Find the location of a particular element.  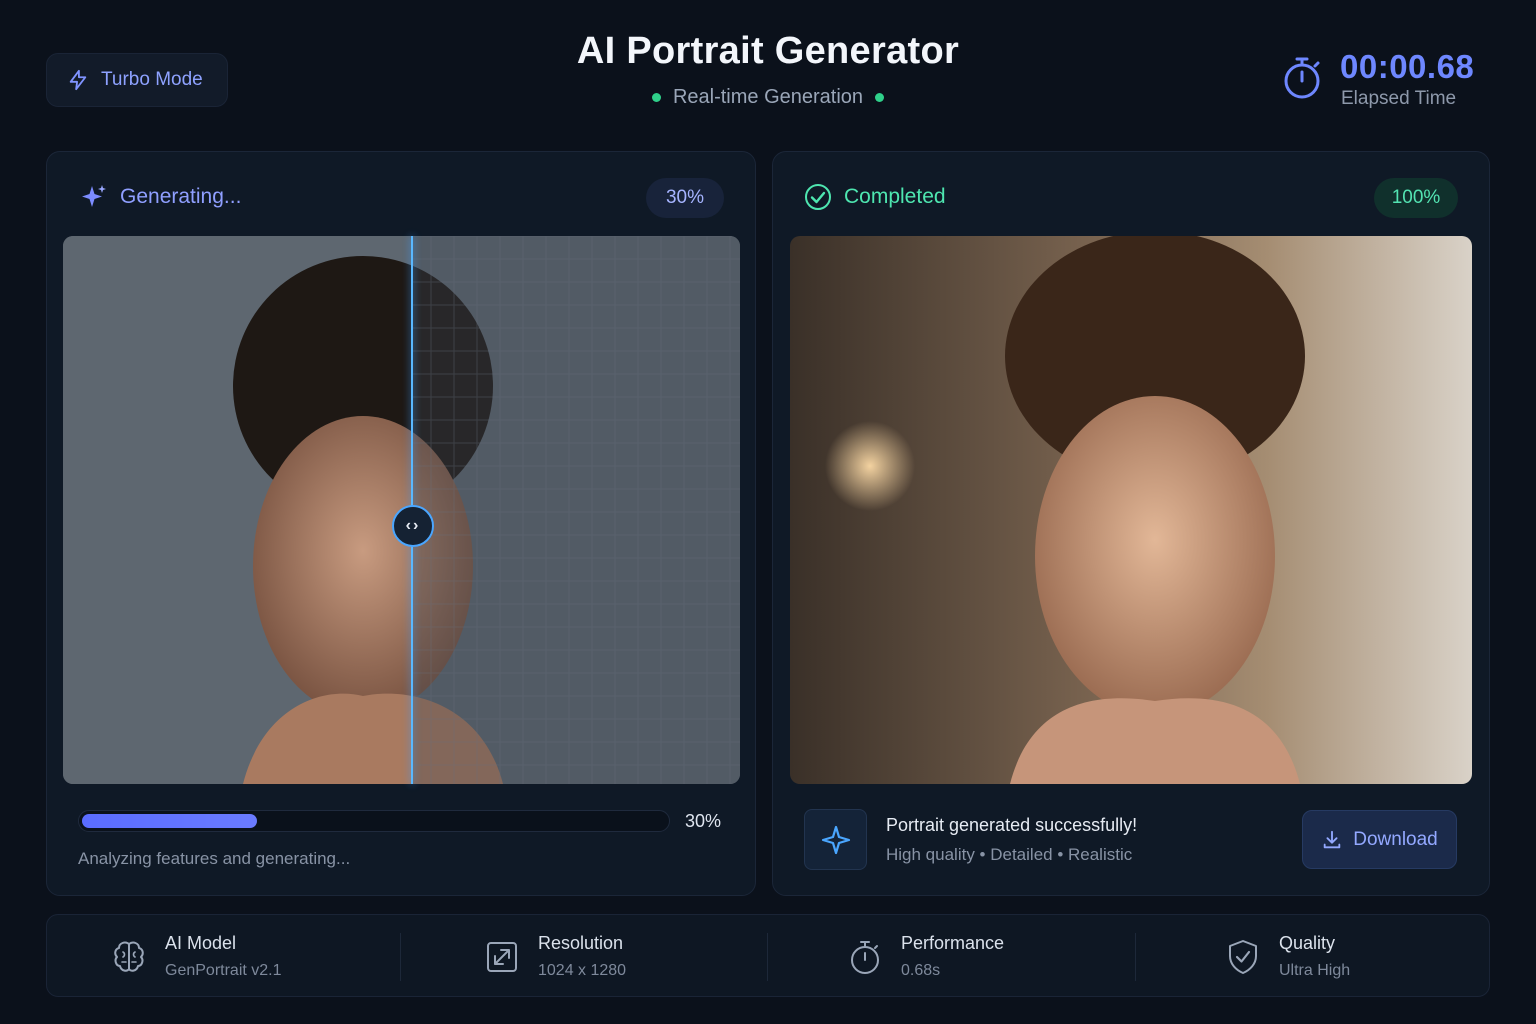

subtitle-text: Real-time Generation is located at coordinates (768, 97).